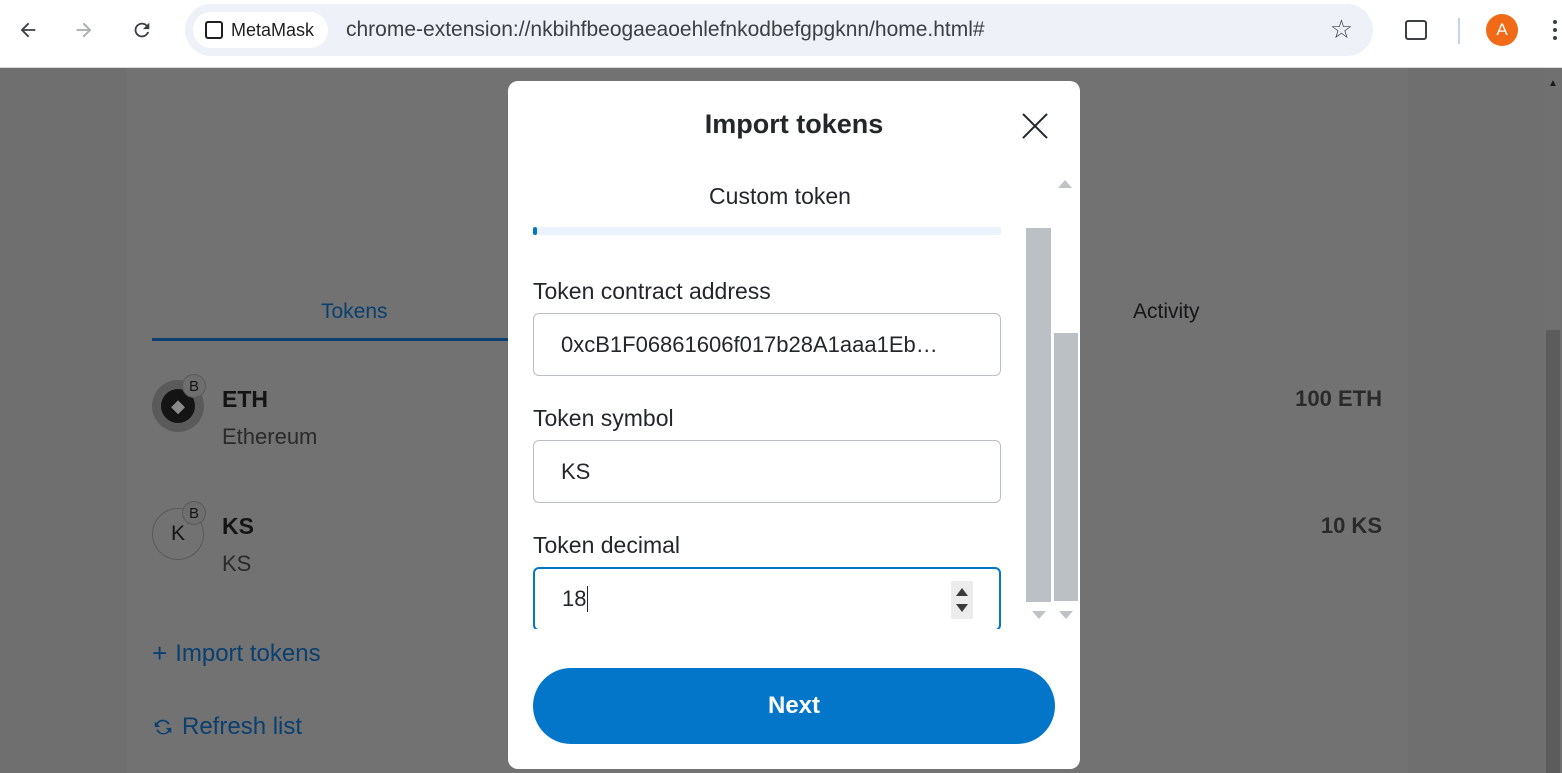  What do you see at coordinates (1341, 29) in the screenshot?
I see `bookmark-star-icon: ☆` at bounding box center [1341, 29].